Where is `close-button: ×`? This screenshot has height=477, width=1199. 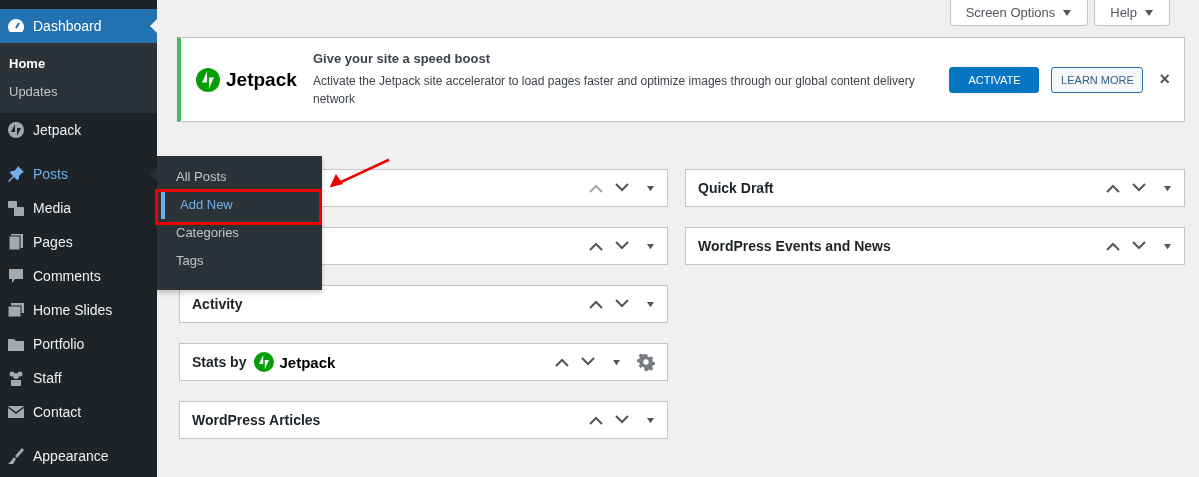
close-button: × is located at coordinates (1164, 79).